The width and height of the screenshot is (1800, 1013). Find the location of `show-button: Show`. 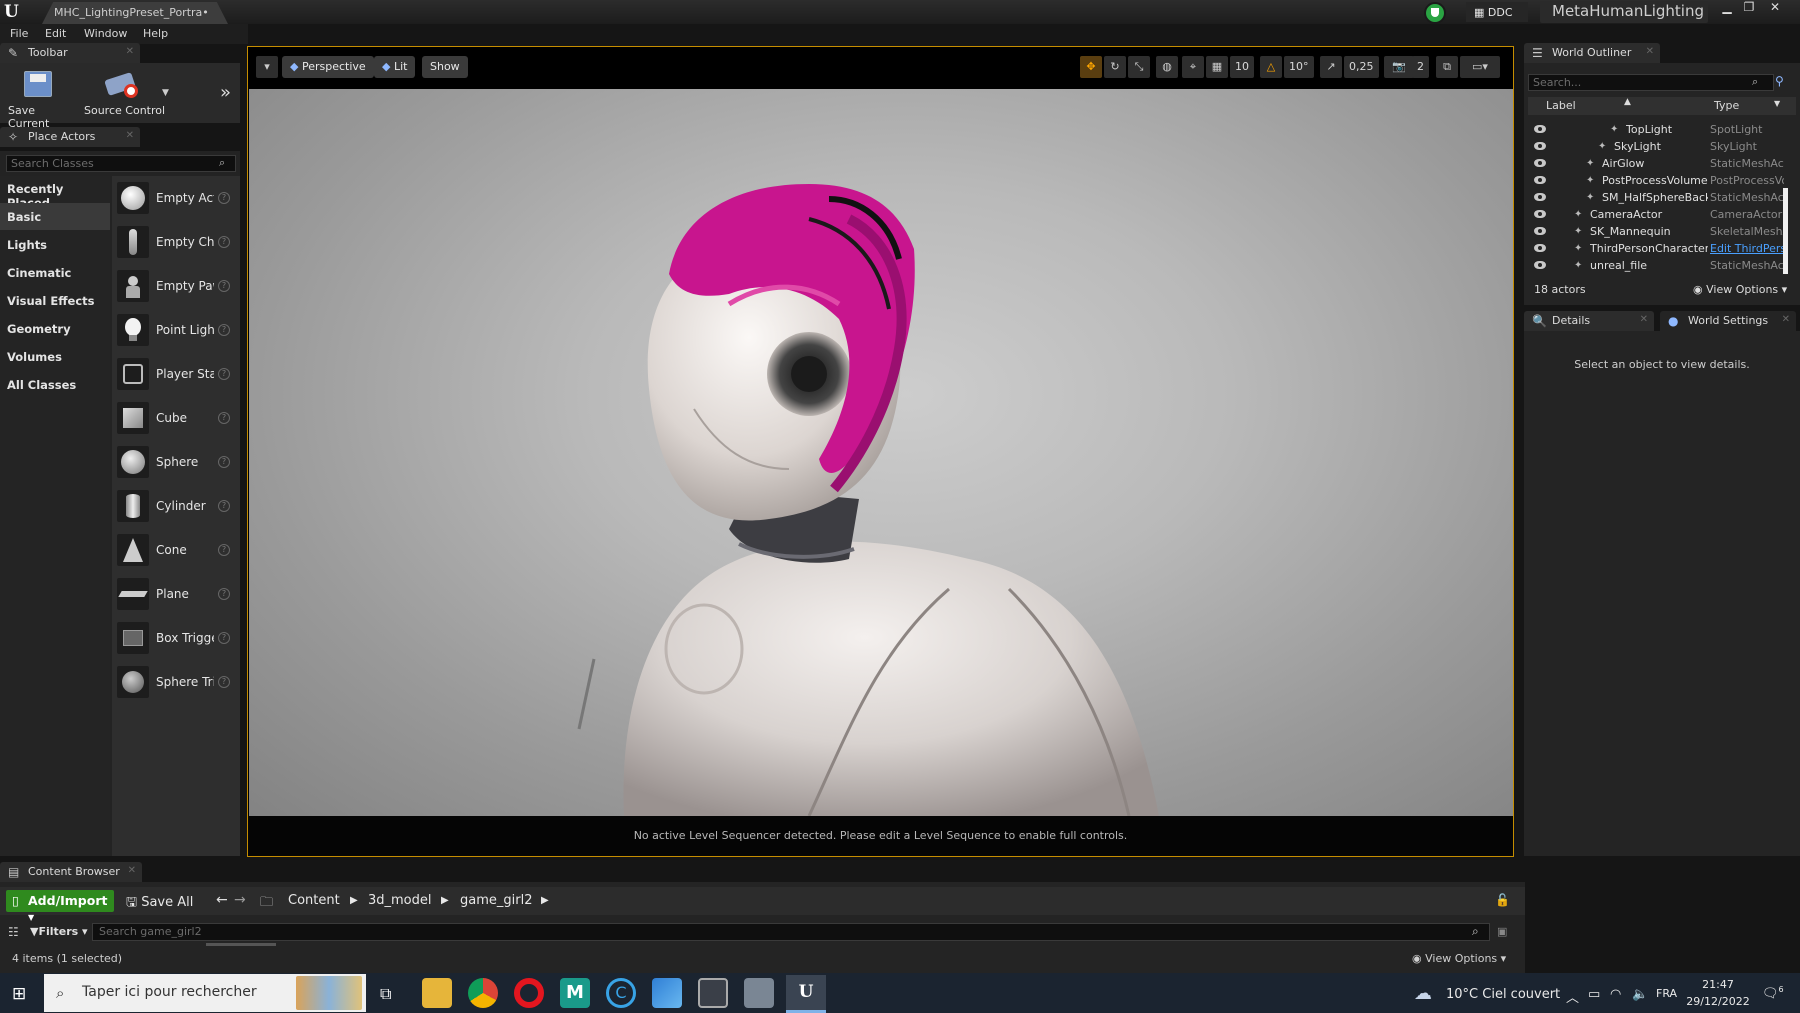

show-button: Show is located at coordinates (445, 67).